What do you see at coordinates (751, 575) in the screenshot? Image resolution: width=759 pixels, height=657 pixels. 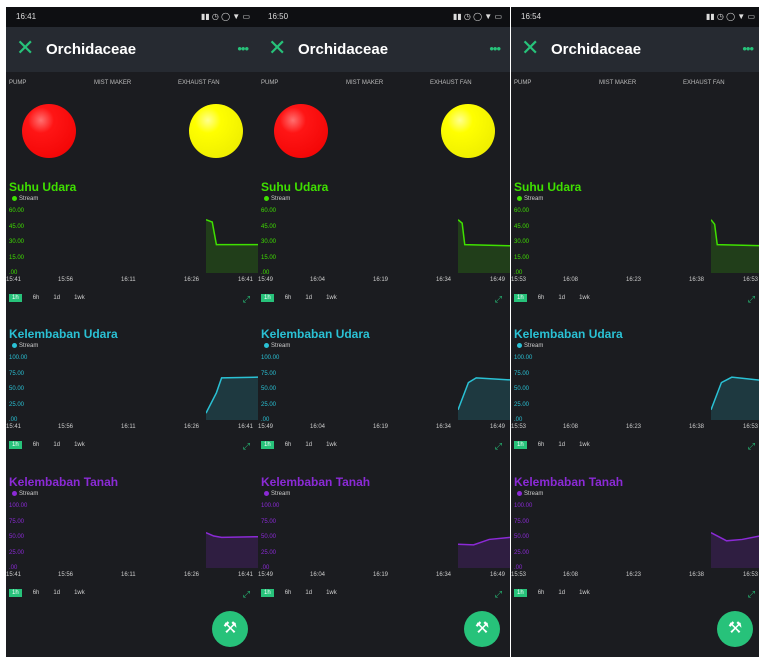 I see `x-tick-label: 16:53` at bounding box center [751, 575].